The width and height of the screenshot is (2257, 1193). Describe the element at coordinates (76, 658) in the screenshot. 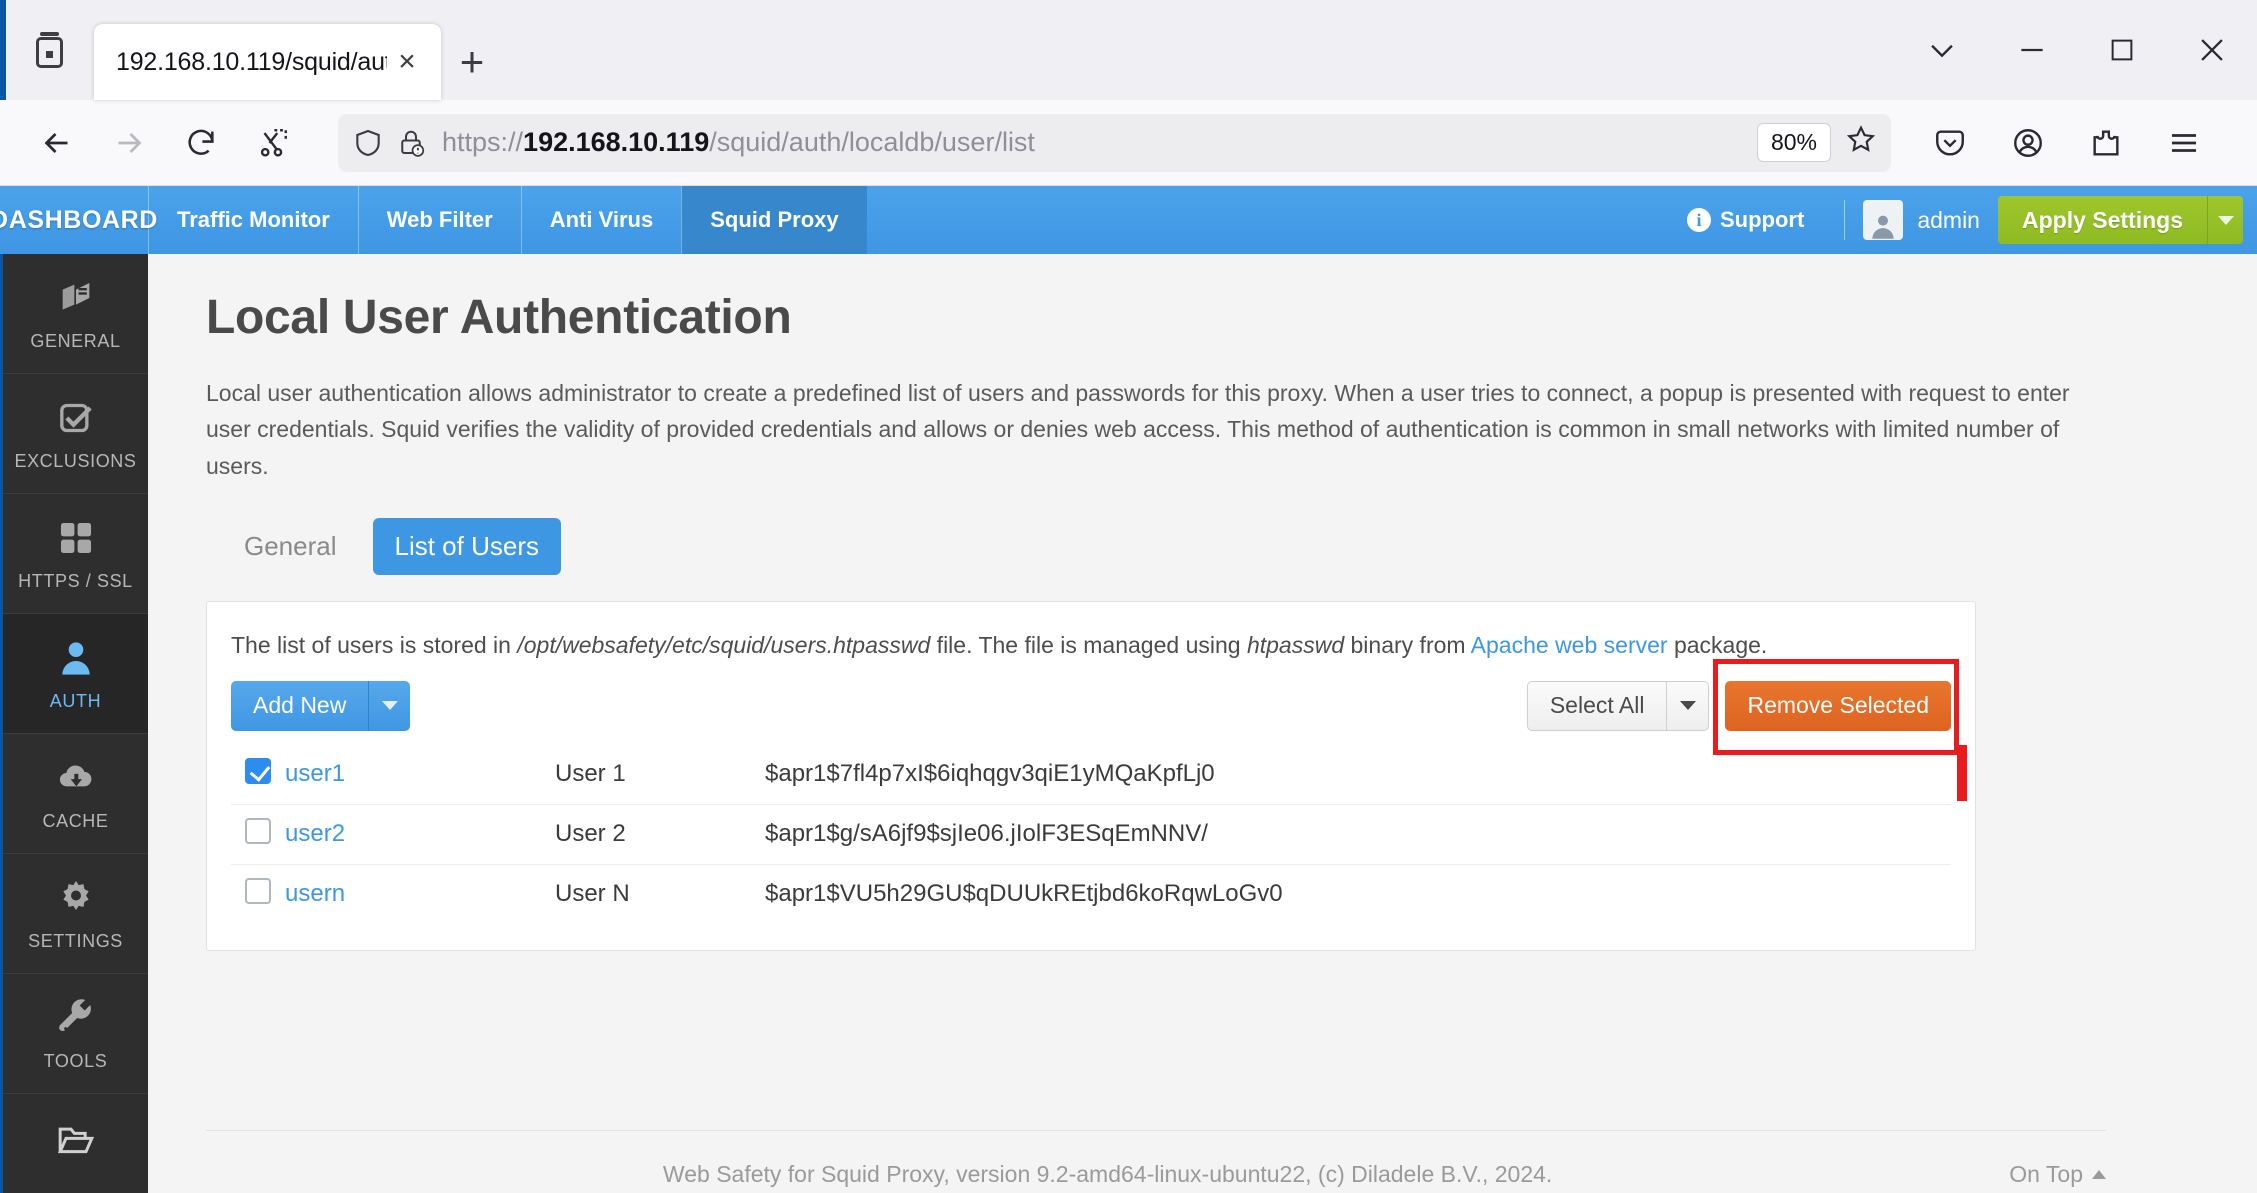

I see `user-person-icon` at that location.